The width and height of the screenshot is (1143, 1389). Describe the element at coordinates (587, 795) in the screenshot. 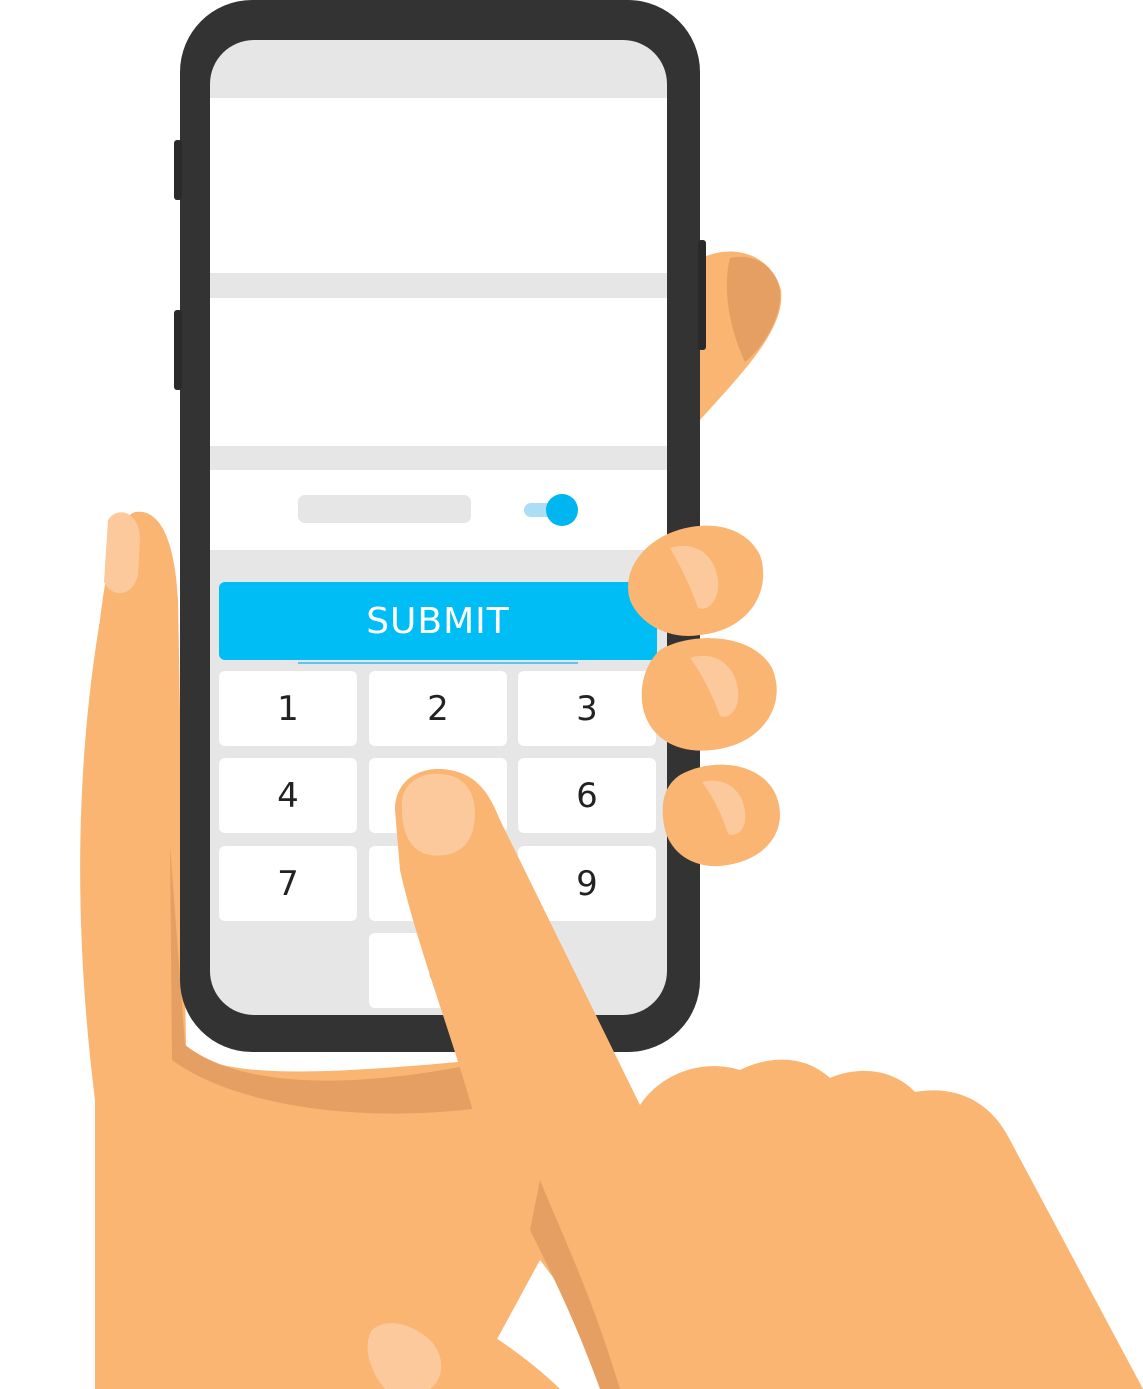

I see `keypad-key-6: 6` at that location.